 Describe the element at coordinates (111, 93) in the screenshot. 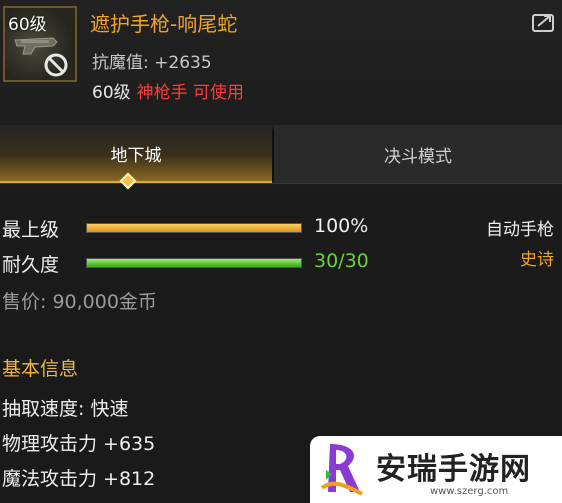

I see `required-level: 60级` at that location.